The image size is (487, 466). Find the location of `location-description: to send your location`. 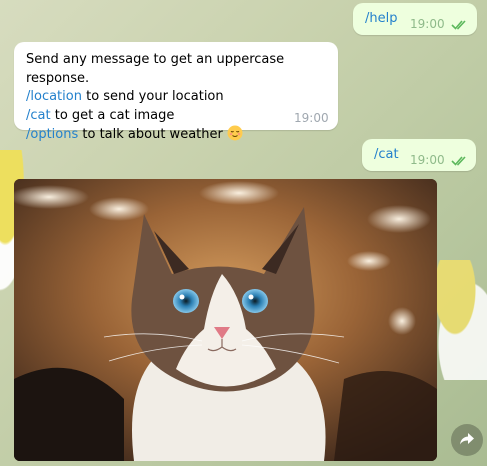

location-description: to send your location is located at coordinates (152, 96).